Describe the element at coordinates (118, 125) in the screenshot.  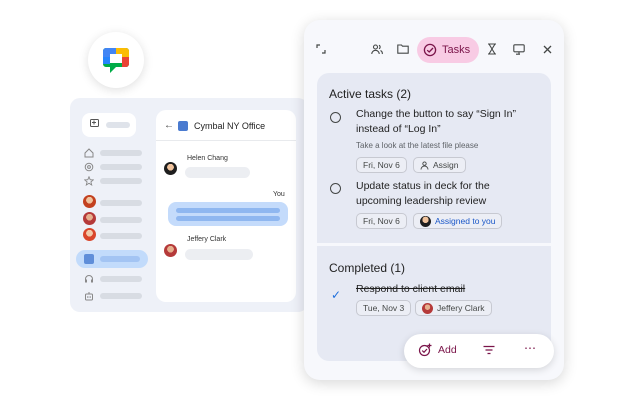
I see `new-chat-label-placeholder` at that location.